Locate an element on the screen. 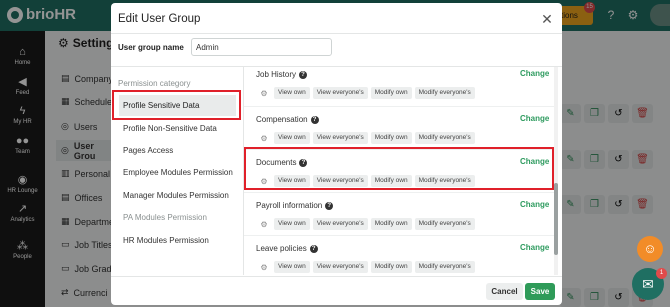 This screenshot has height=307, width=670. permission-name: Payroll information? is located at coordinates (295, 205).